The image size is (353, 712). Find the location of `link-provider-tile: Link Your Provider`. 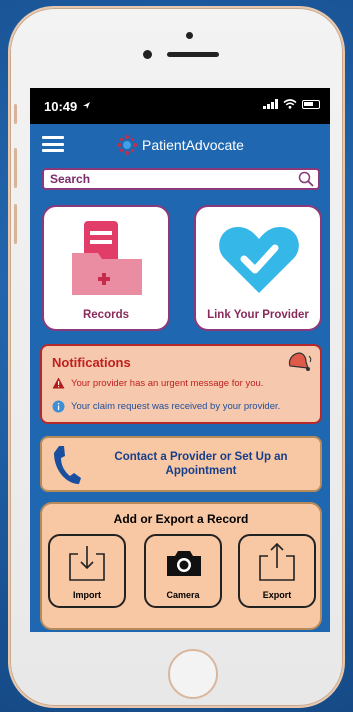

link-provider-tile: Link Your Provider is located at coordinates (258, 268).